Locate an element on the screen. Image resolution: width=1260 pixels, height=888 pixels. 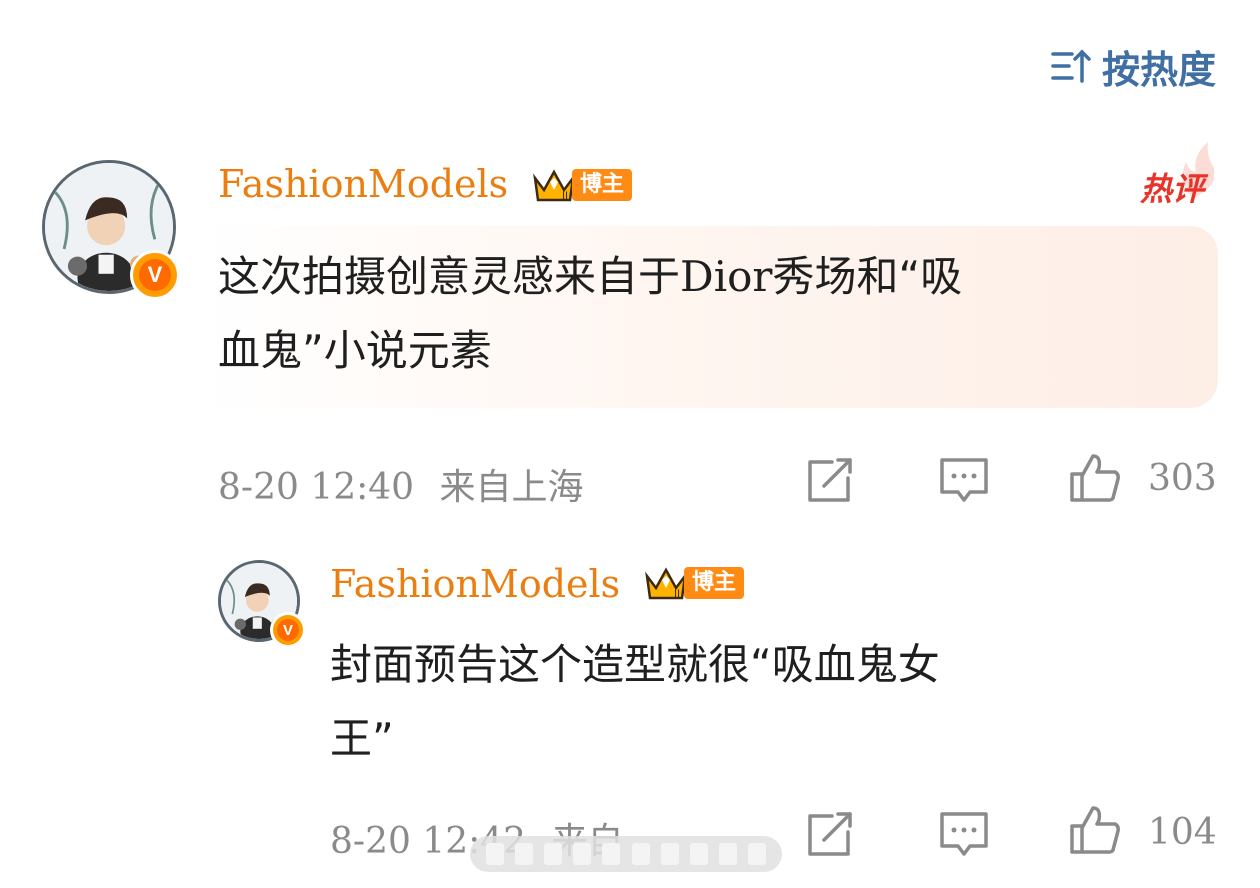
like-count: 104 is located at coordinates (1182, 832).